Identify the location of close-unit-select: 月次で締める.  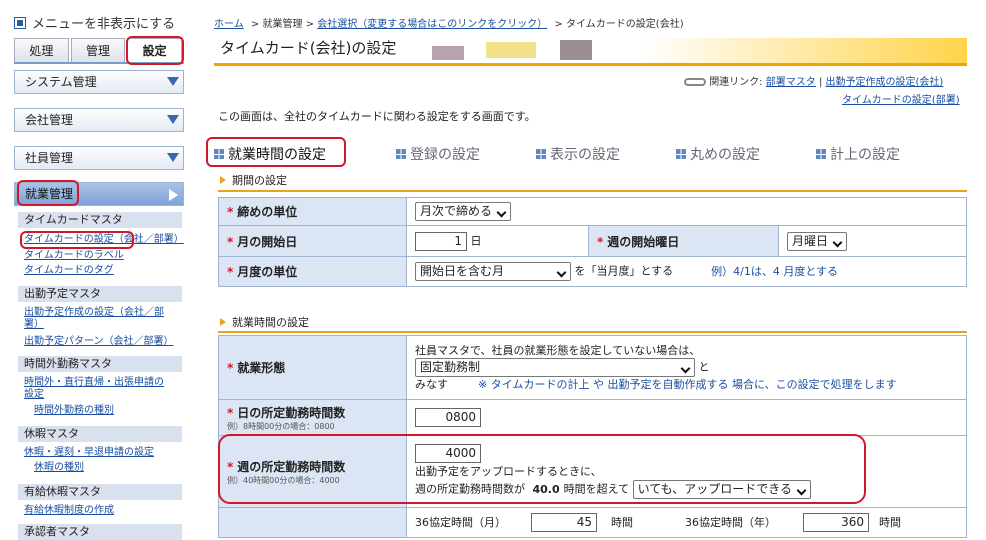
(463, 211).